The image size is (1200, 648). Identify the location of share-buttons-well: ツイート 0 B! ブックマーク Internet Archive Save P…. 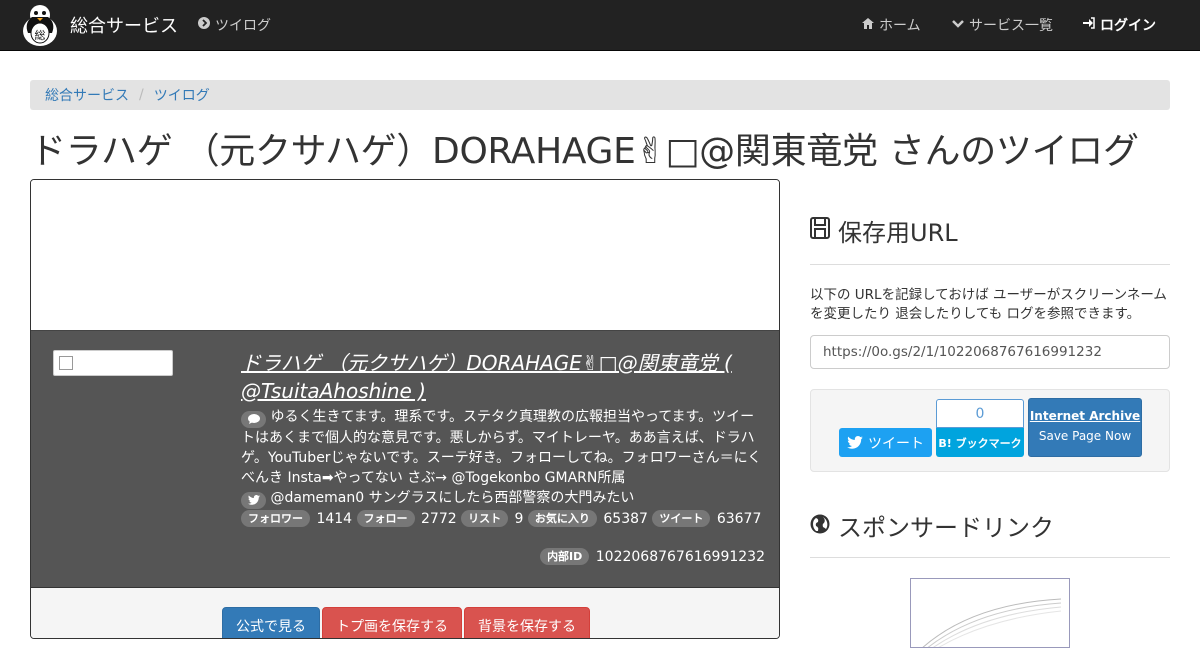
(990, 430).